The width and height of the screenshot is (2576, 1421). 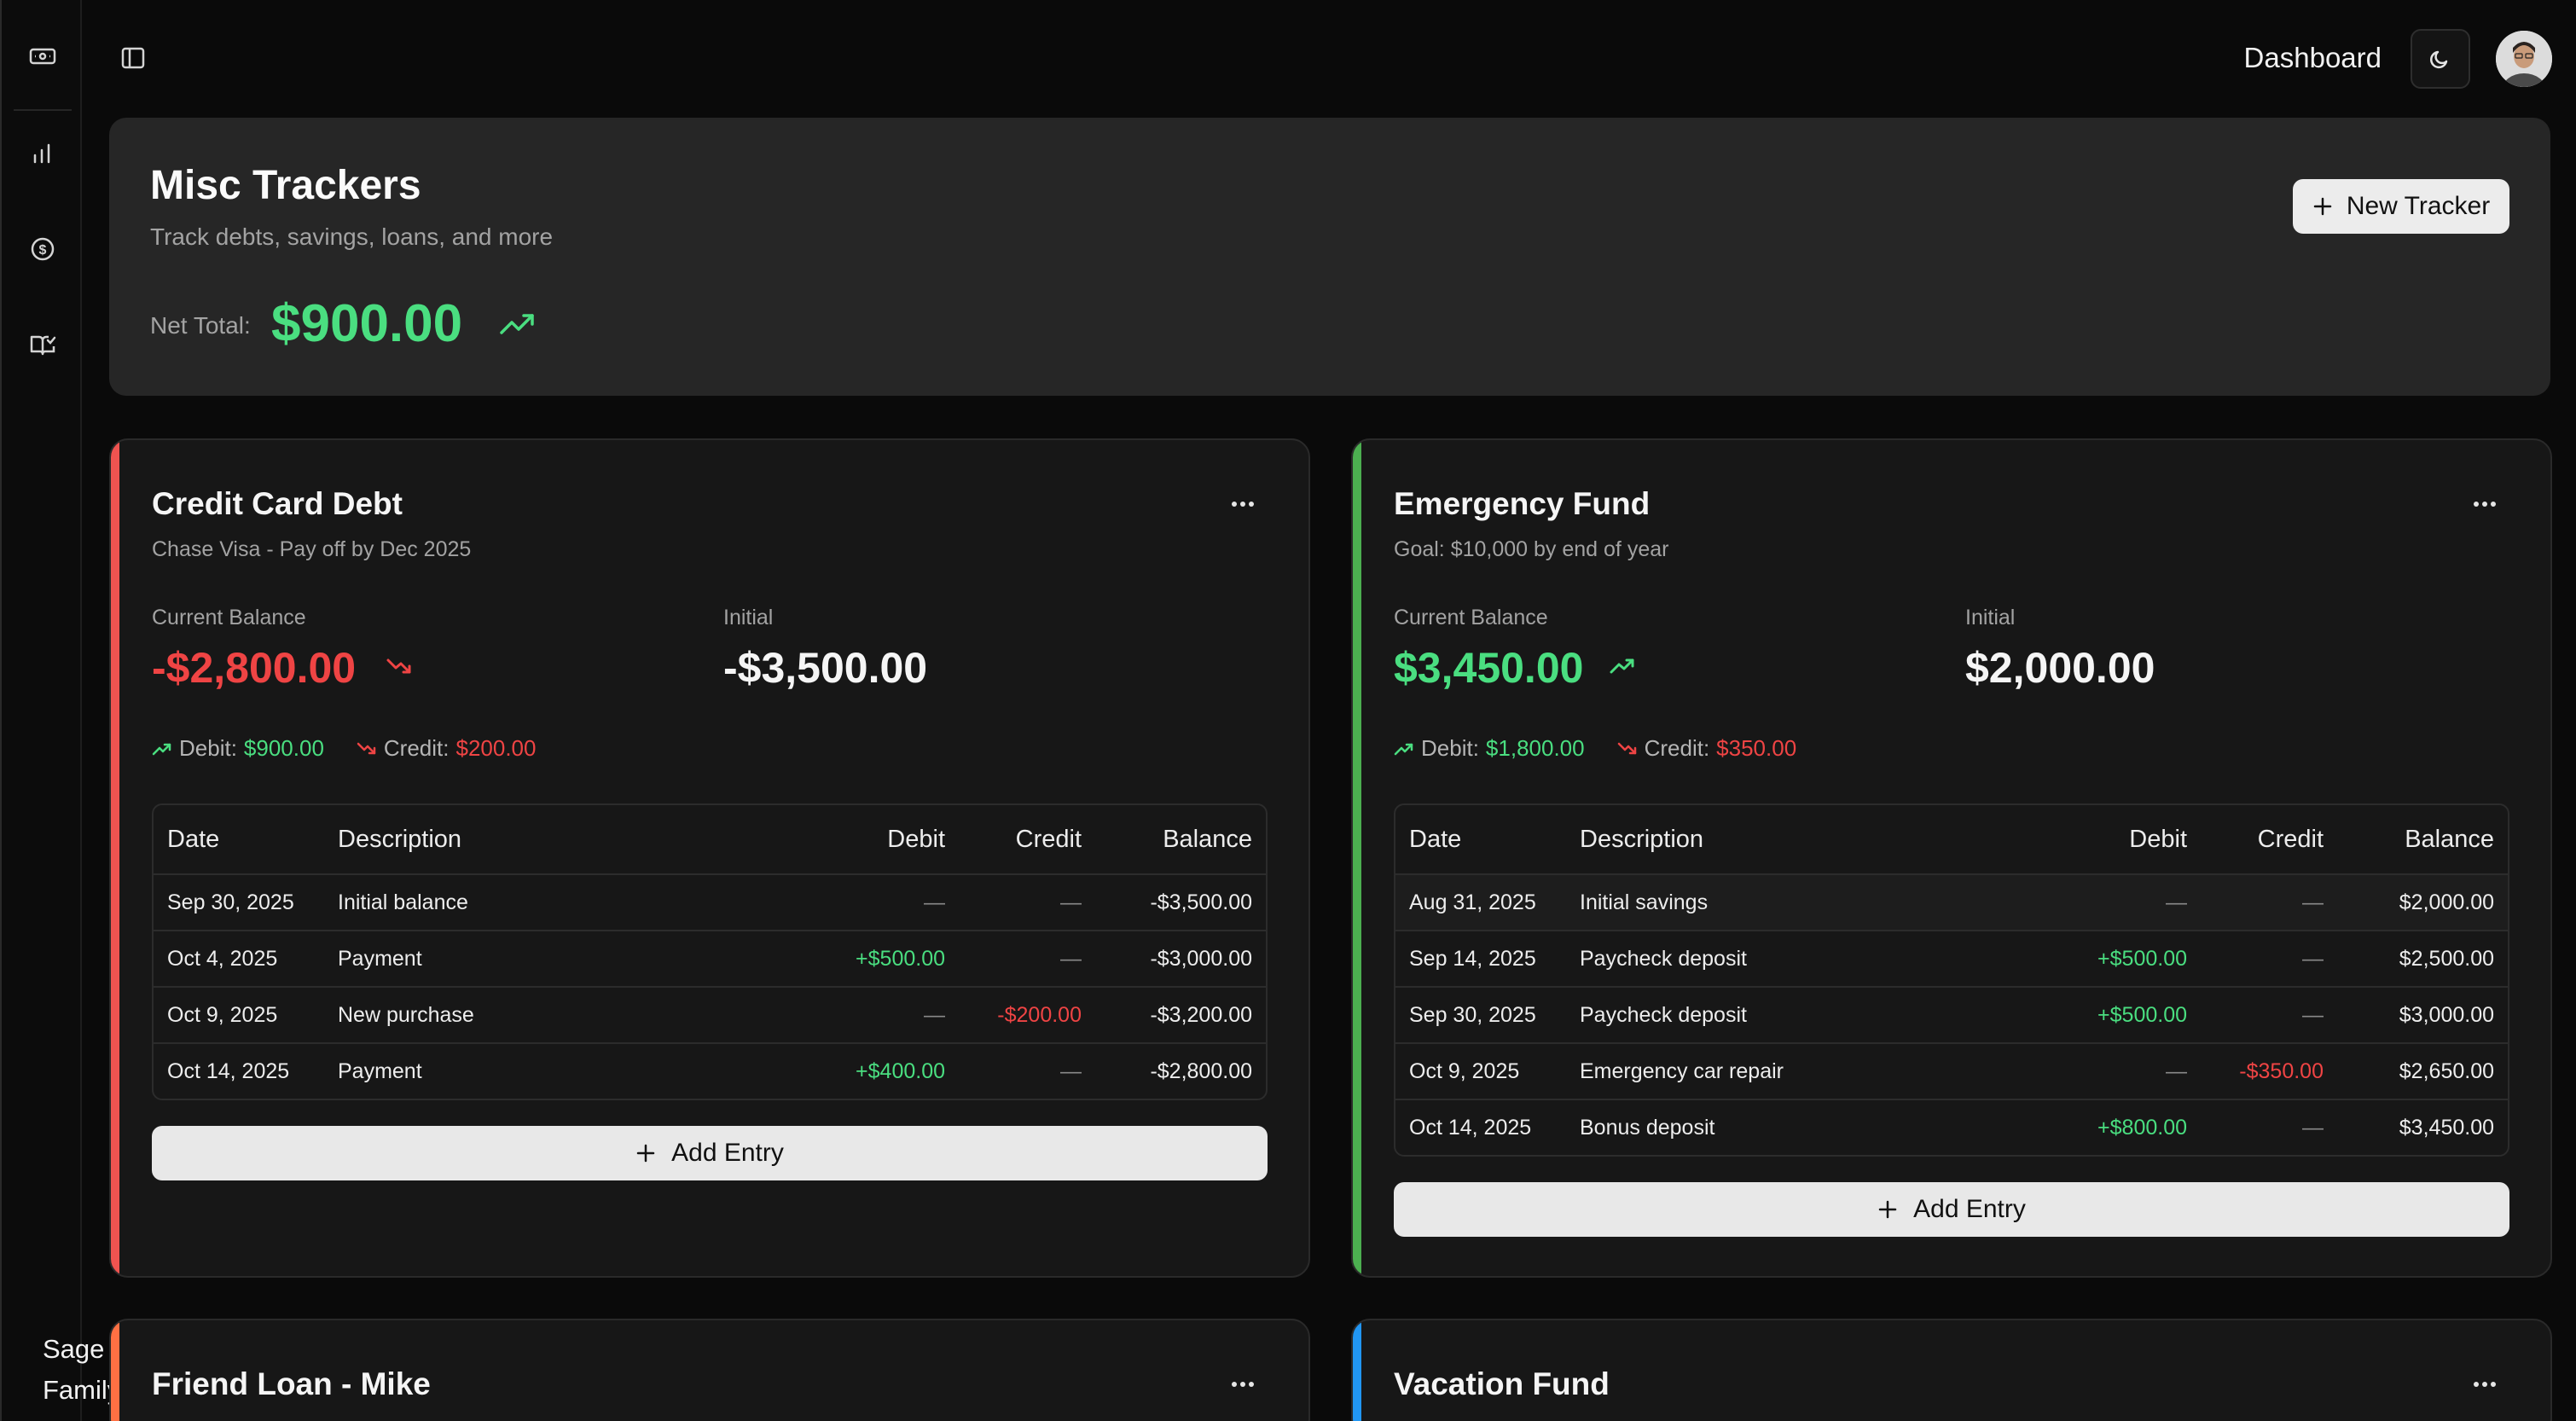 I want to click on sidebar-toggle-button, so click(x=133, y=58).